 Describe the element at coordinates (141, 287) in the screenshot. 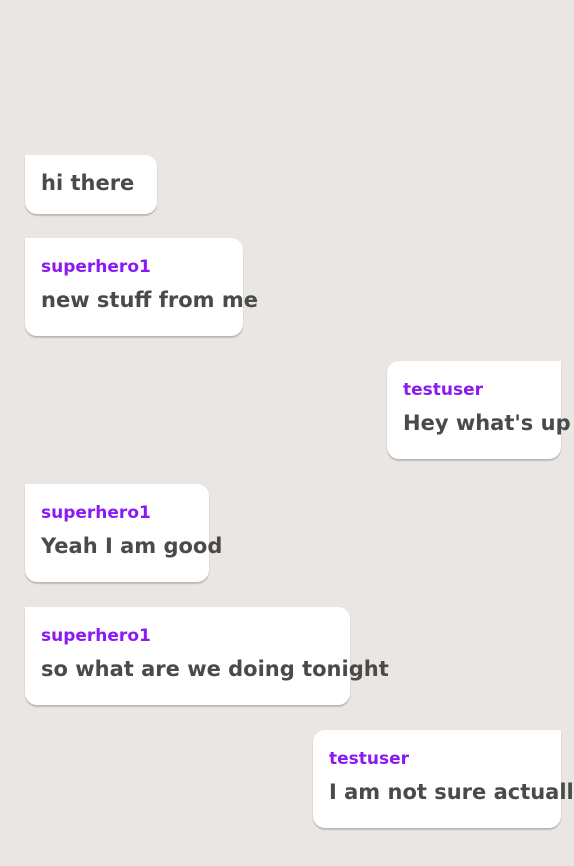

I see `message-bubble: superhero1 new stuff from me` at that location.